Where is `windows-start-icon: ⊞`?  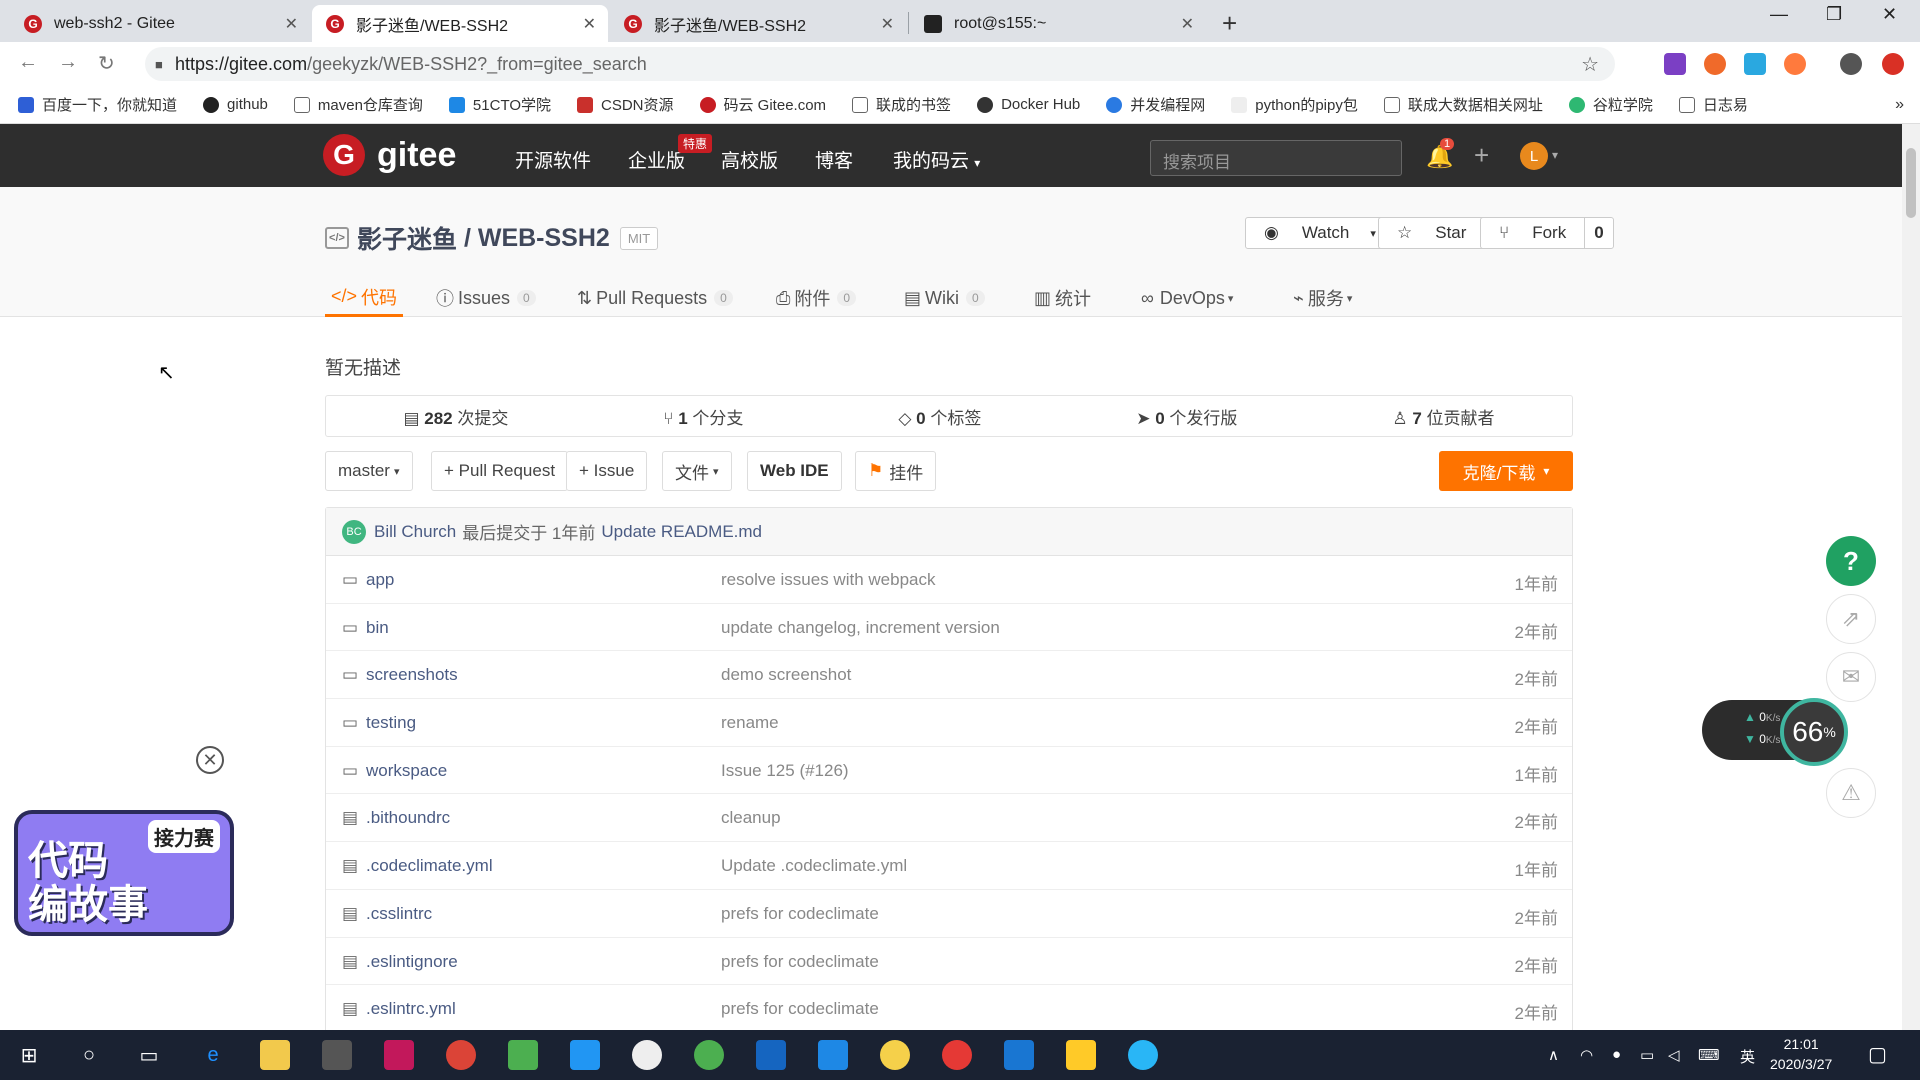 windows-start-icon: ⊞ is located at coordinates (29, 1055).